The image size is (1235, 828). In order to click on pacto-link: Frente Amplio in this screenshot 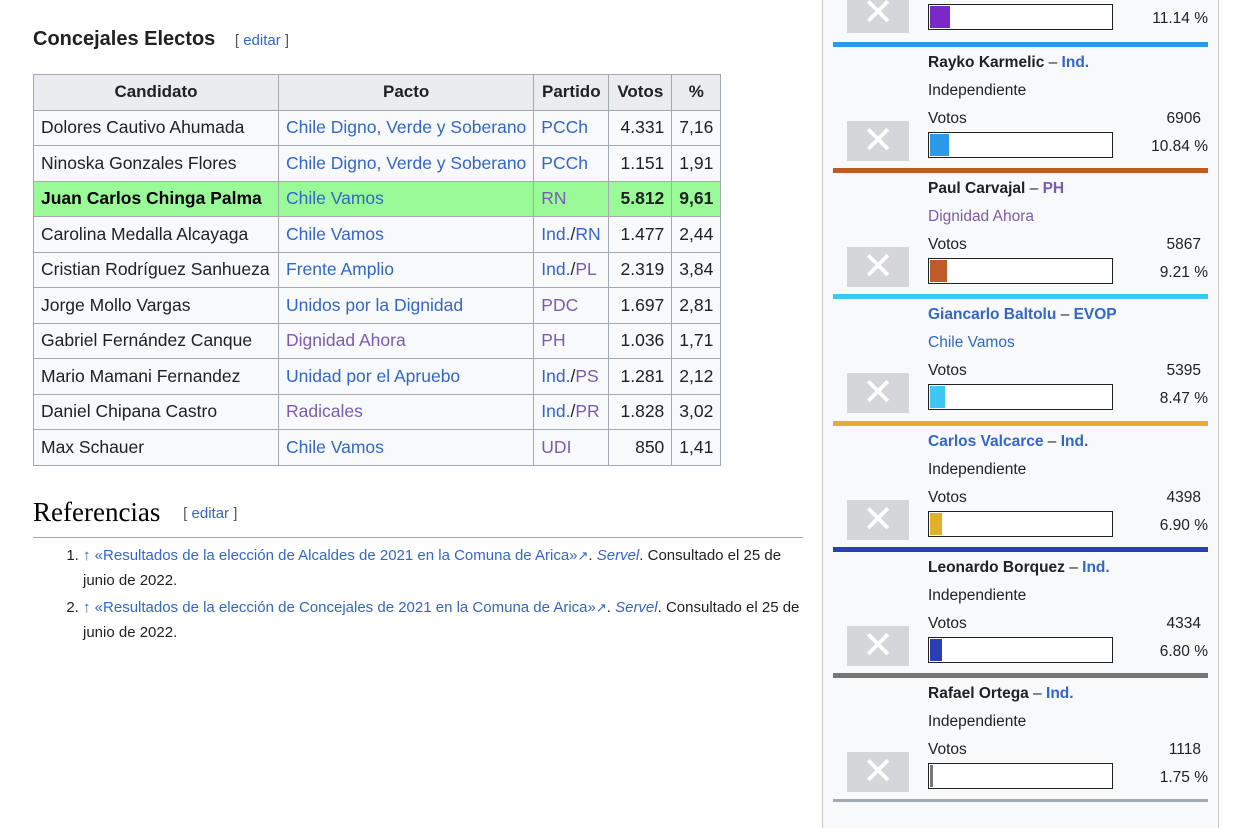, I will do `click(340, 269)`.